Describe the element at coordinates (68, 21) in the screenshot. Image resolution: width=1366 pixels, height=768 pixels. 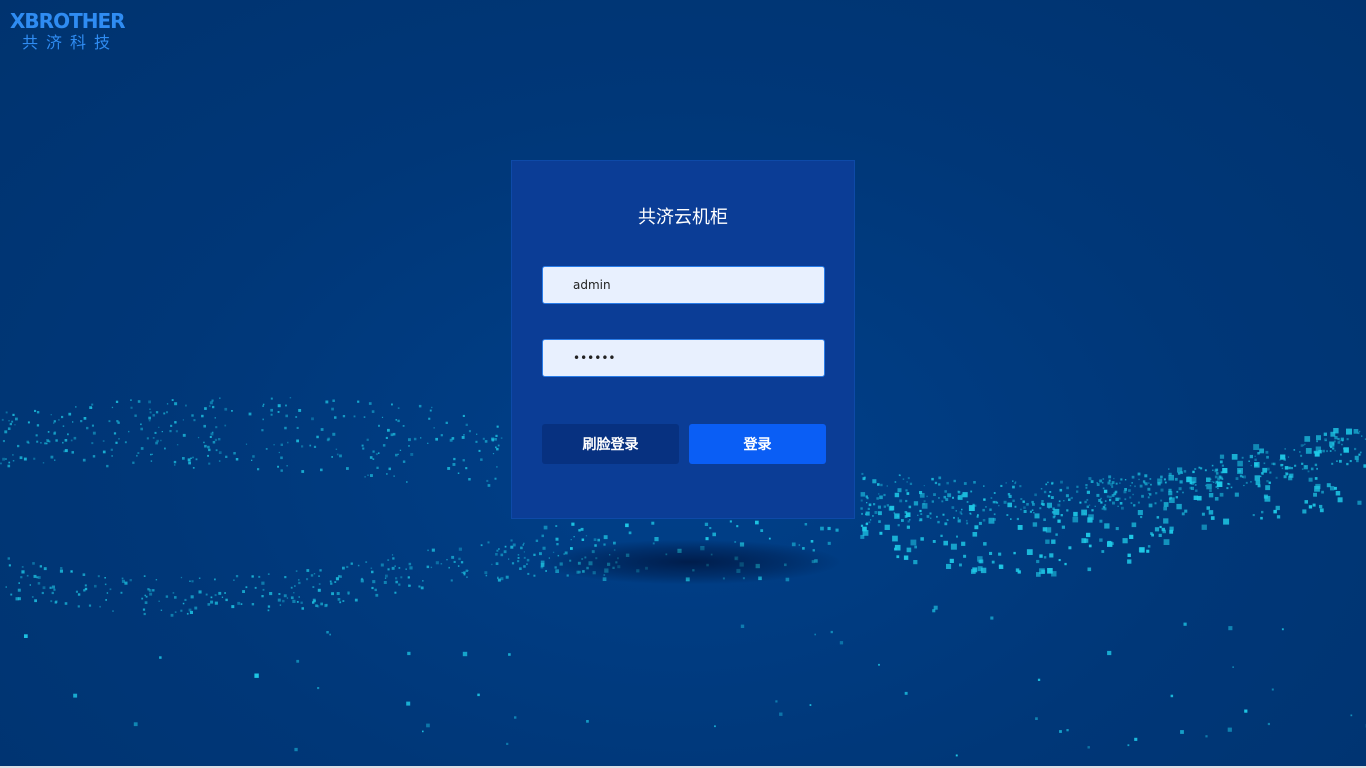
I see `logo-brand-text: XBROTHER` at that location.